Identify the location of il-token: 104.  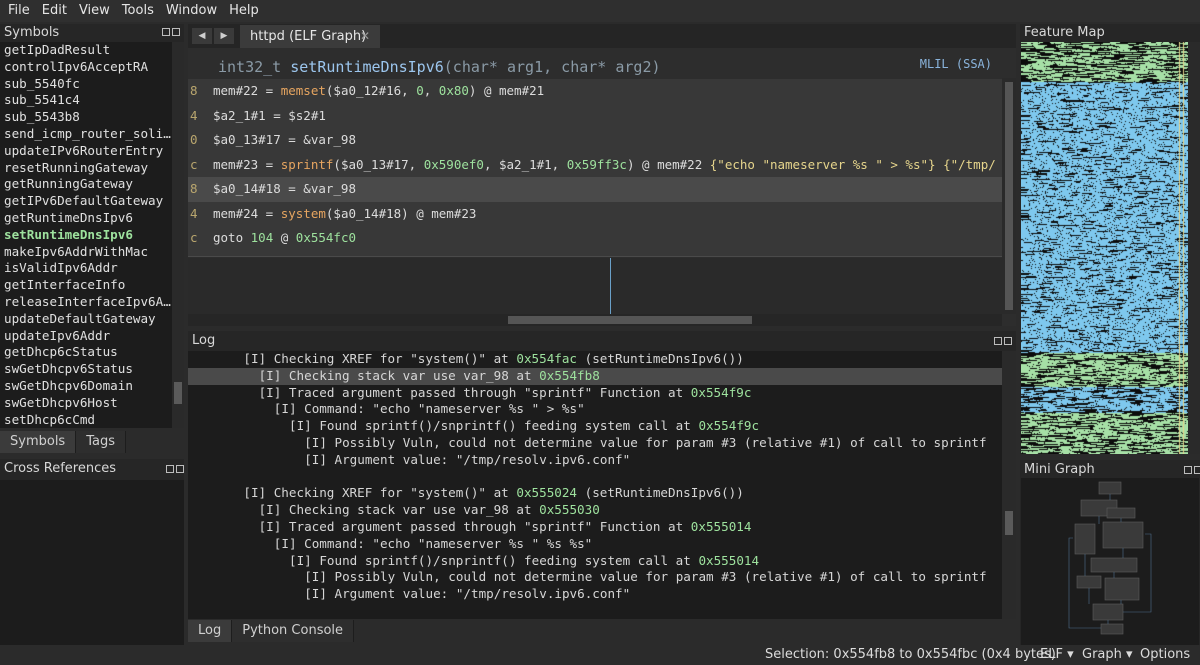
(262, 237).